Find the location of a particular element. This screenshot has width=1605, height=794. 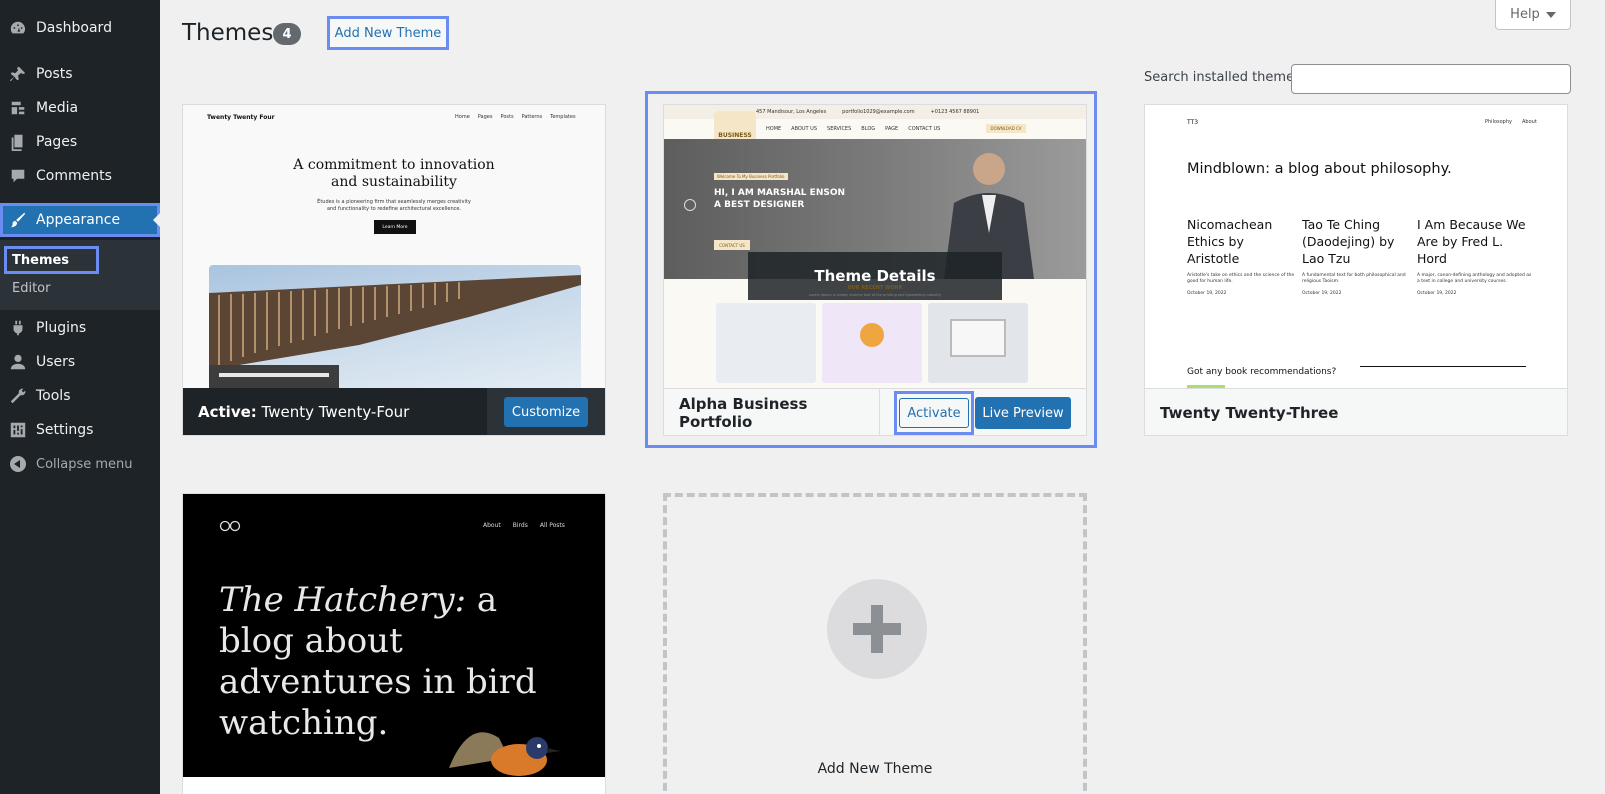

sidebar-item-label: Dashboard is located at coordinates (74, 28).